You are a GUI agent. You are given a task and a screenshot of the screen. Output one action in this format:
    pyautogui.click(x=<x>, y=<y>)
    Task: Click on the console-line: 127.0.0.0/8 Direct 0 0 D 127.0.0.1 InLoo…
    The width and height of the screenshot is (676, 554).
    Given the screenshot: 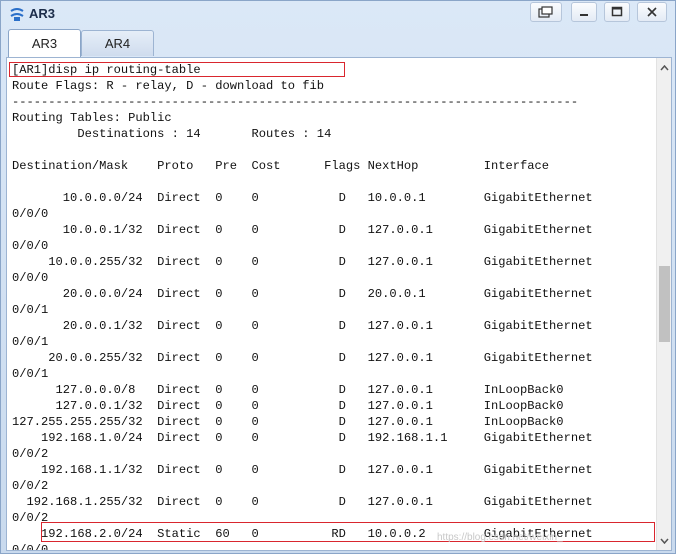 What is the action you would take?
    pyautogui.click(x=288, y=390)
    